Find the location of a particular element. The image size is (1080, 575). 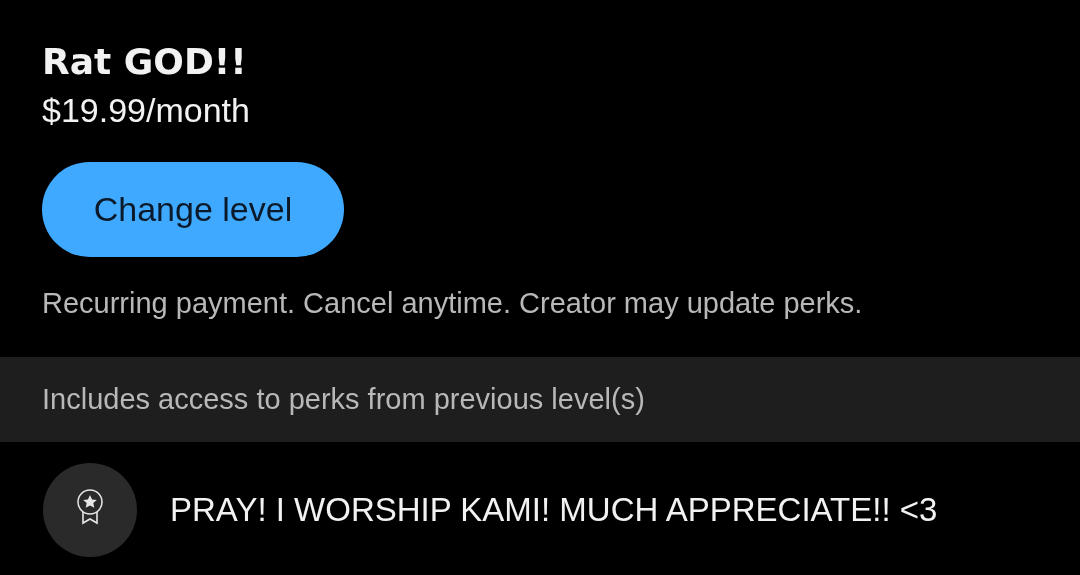

tier-title: Rat GOD!! is located at coordinates (145, 62).